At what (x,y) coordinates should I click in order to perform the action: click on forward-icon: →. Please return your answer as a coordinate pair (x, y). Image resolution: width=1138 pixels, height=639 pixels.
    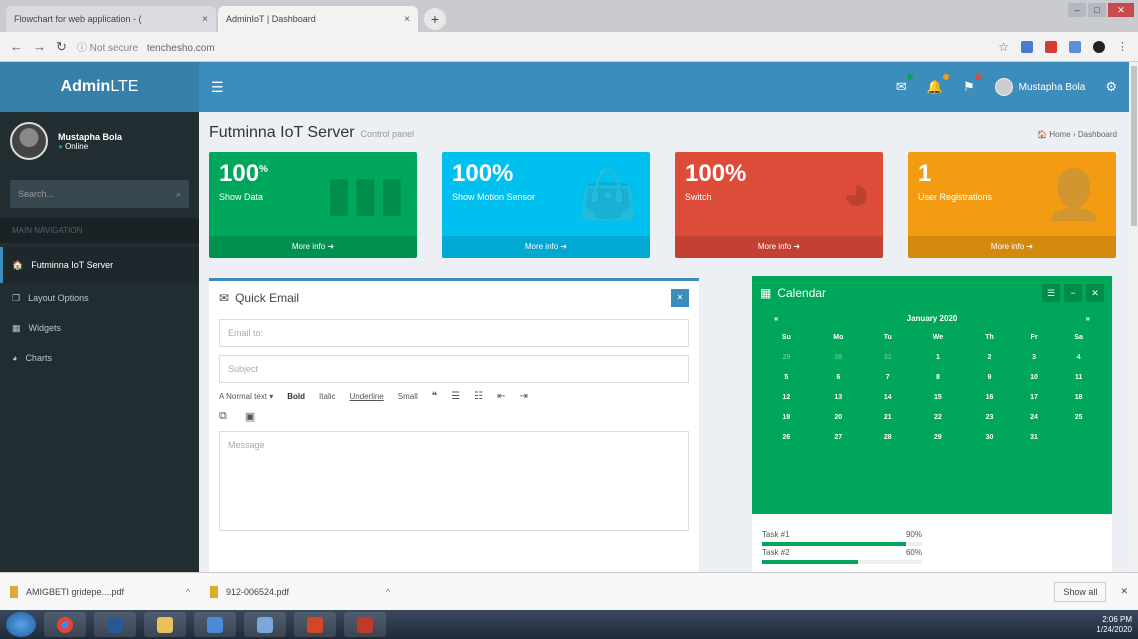
    Looking at the image, I should click on (39, 46).